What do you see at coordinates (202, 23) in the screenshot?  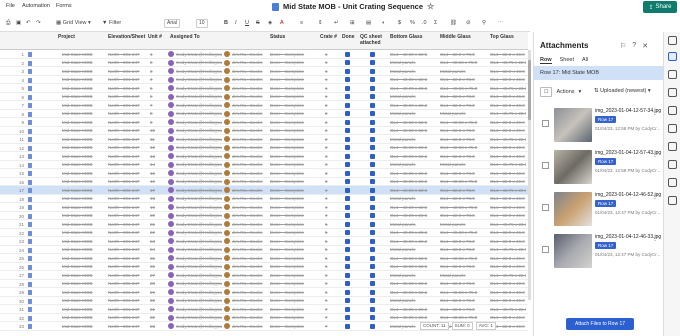 I see `font-size-dropdown: 10` at bounding box center [202, 23].